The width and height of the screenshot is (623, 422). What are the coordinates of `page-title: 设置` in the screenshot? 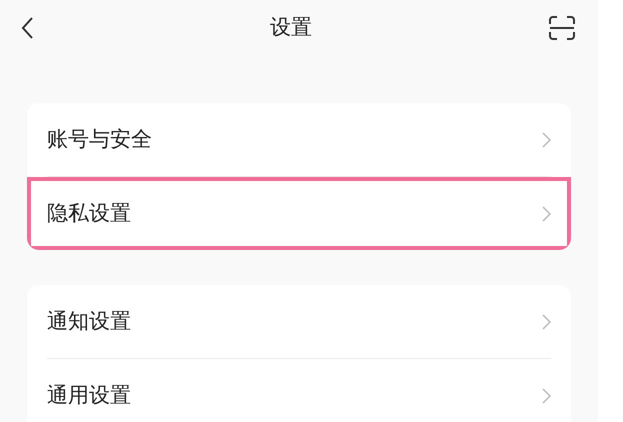 It's located at (291, 28).